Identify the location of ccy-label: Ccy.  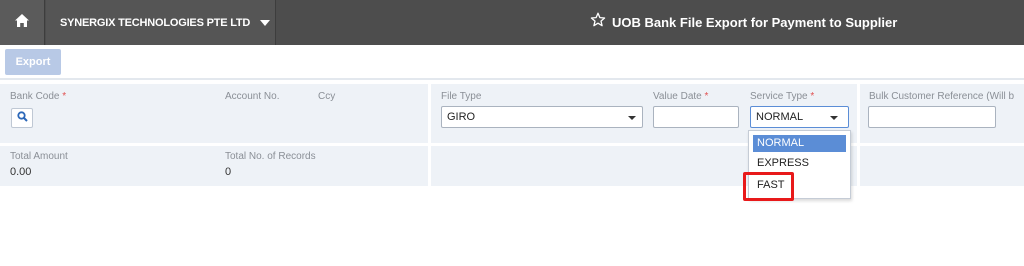
(327, 96).